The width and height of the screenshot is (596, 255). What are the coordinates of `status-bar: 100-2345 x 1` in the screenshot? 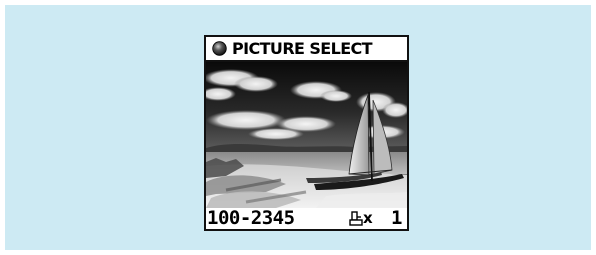 It's located at (306, 218).